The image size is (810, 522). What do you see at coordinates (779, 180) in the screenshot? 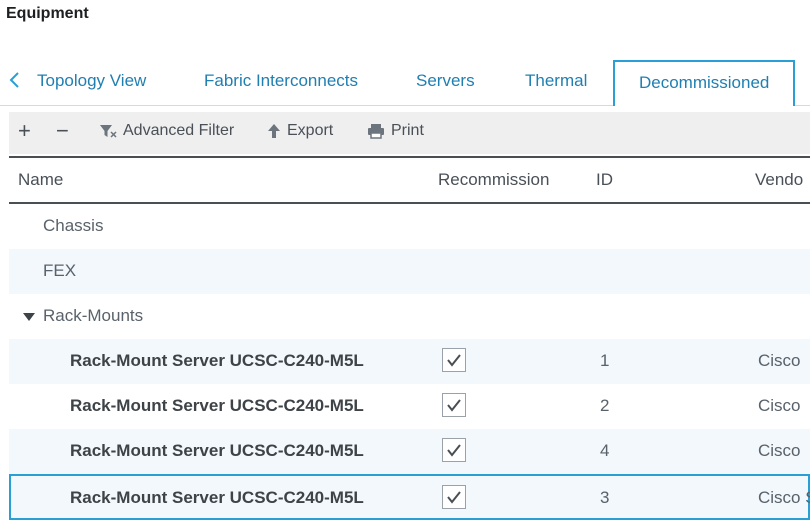
I see `column-header-vendor: Vendo` at bounding box center [779, 180].